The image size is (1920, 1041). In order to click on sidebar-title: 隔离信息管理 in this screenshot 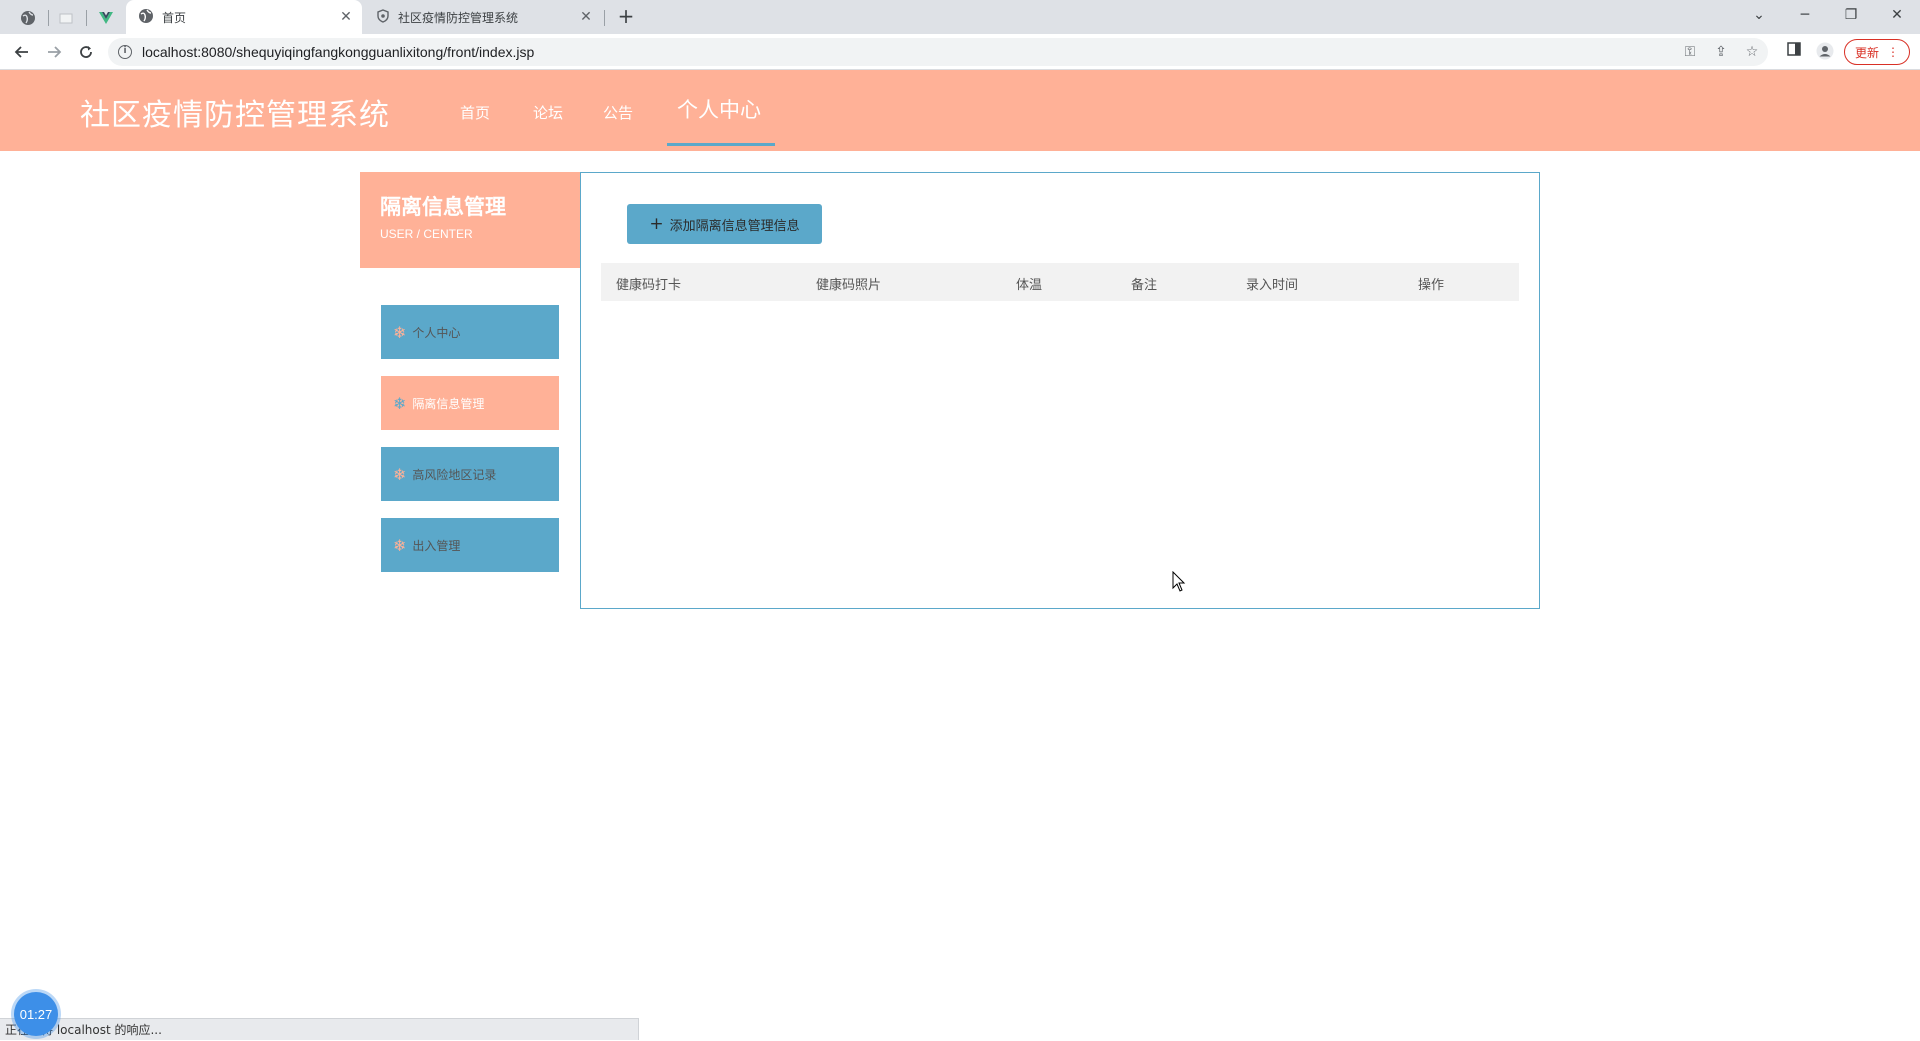, I will do `click(443, 207)`.